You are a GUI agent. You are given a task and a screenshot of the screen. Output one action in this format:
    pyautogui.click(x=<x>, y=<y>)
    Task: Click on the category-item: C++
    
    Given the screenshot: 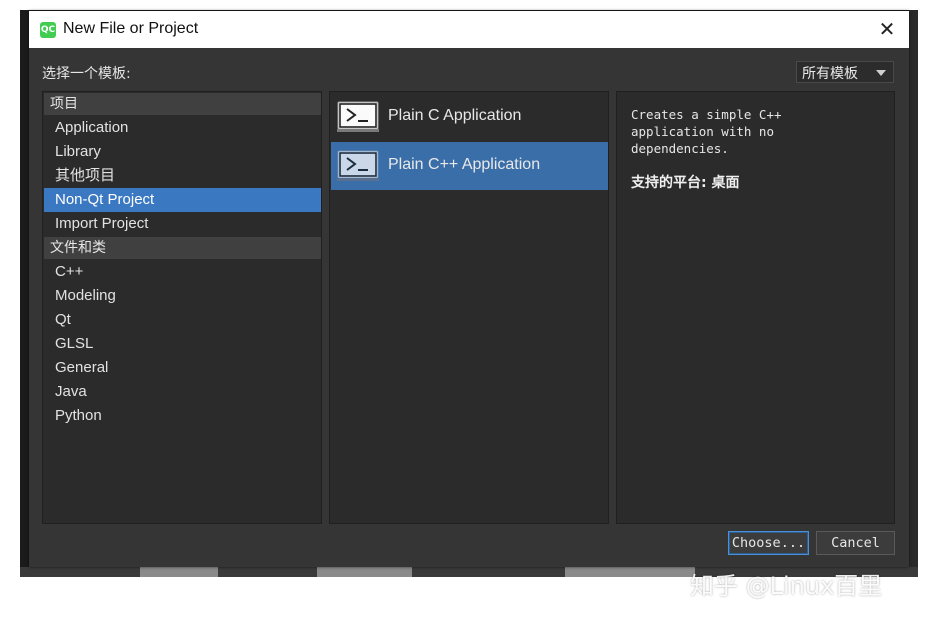 What is the action you would take?
    pyautogui.click(x=182, y=272)
    